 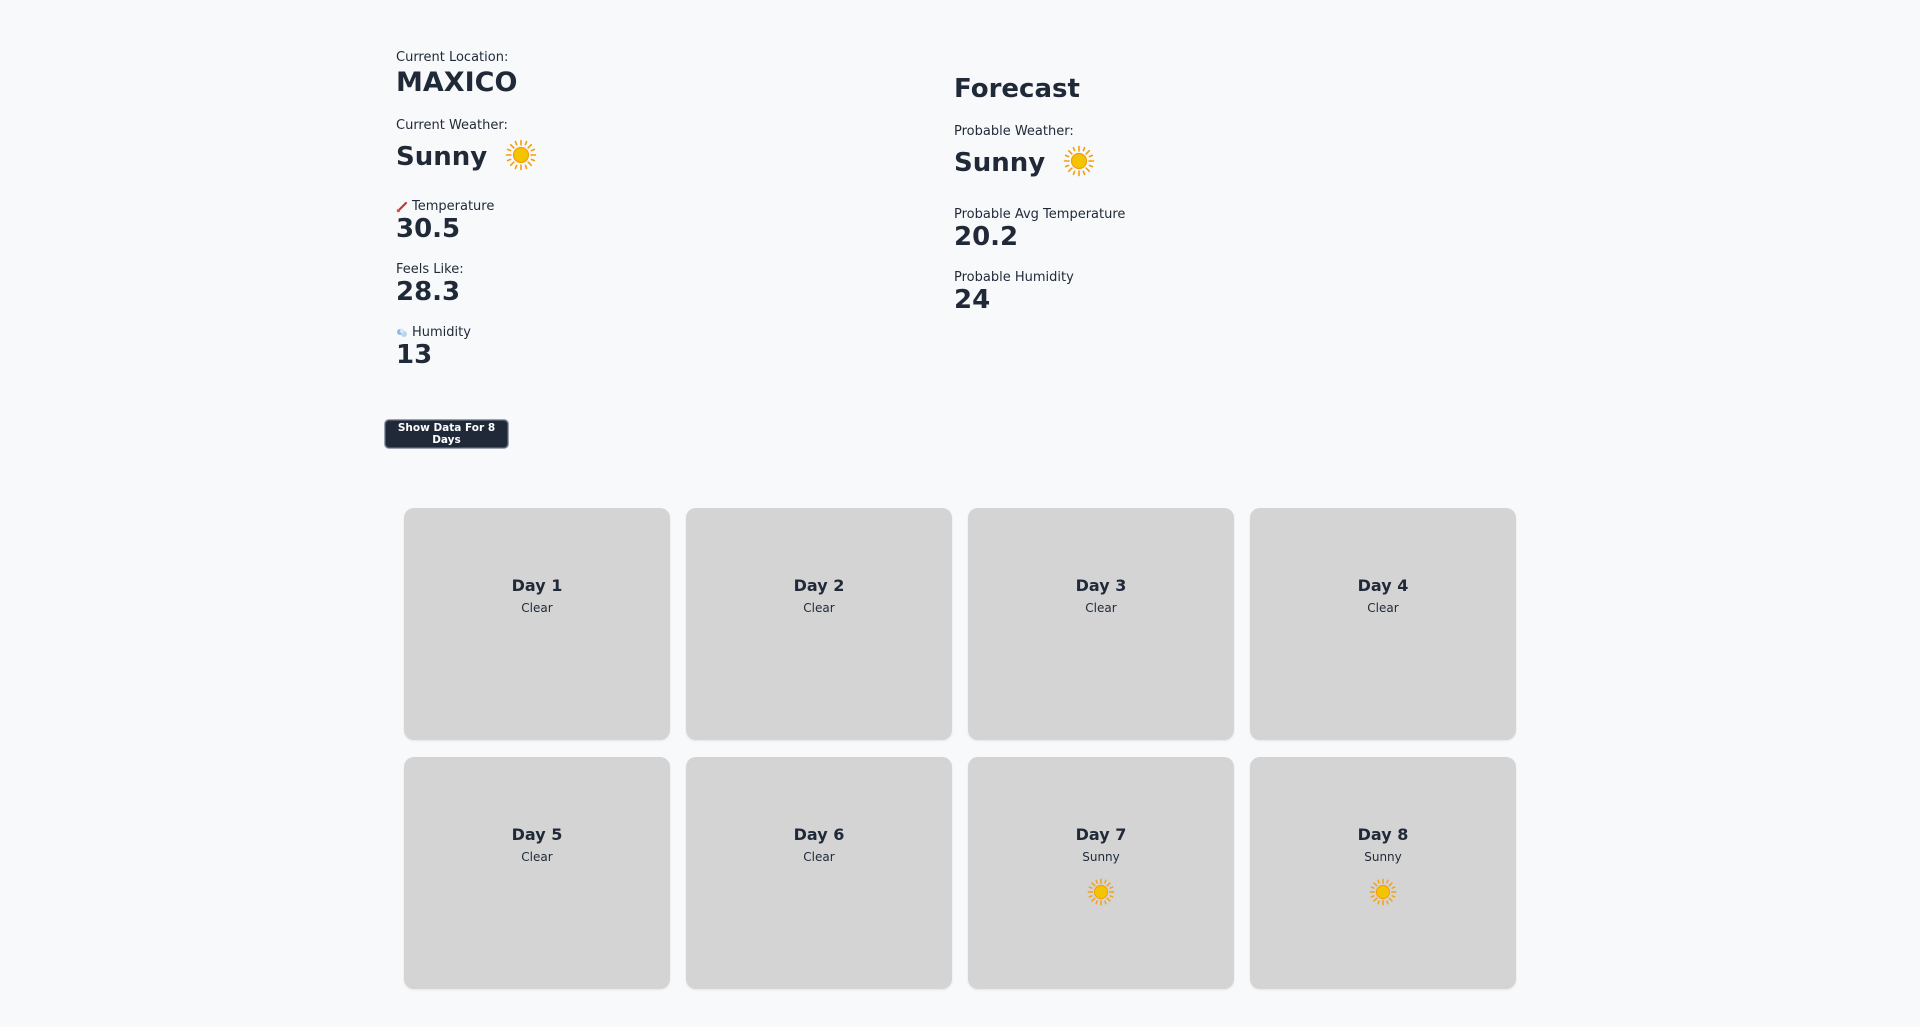 What do you see at coordinates (457, 82) in the screenshot?
I see `current-location: MAXICO` at bounding box center [457, 82].